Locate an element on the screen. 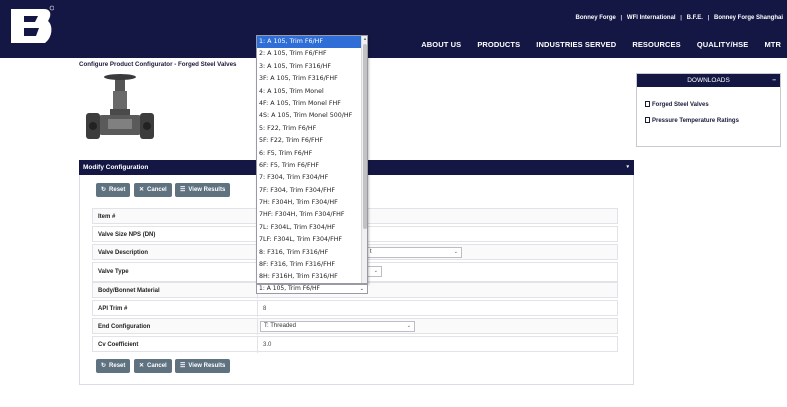 The width and height of the screenshot is (787, 407). nav-mtr: MTR is located at coordinates (772, 44).